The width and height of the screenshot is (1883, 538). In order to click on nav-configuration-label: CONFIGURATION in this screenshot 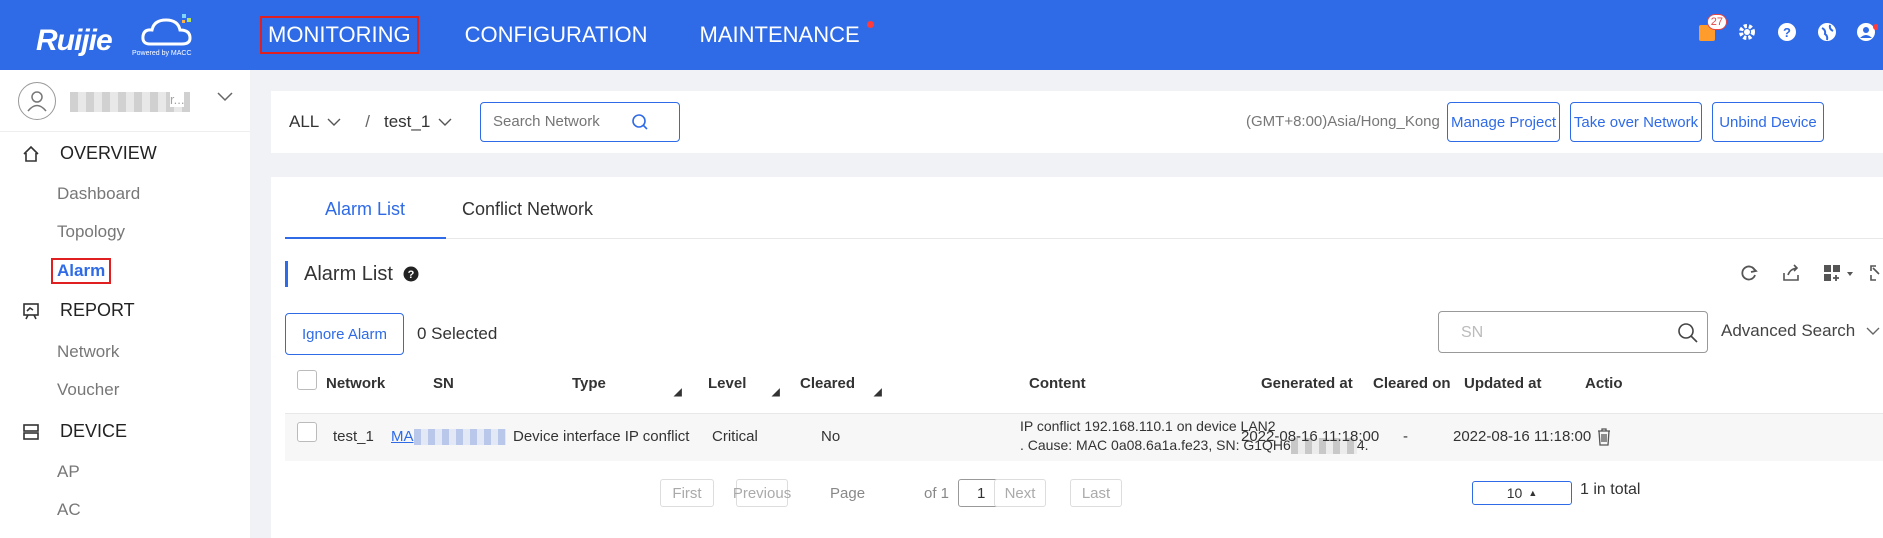, I will do `click(556, 34)`.